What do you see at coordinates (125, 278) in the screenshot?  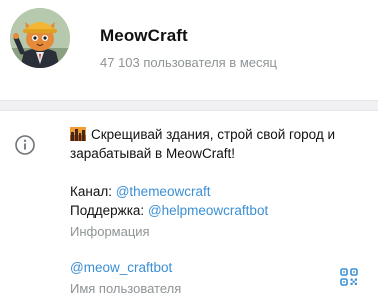 I see `username-section: @meow_craftbot Имя пользователя` at bounding box center [125, 278].